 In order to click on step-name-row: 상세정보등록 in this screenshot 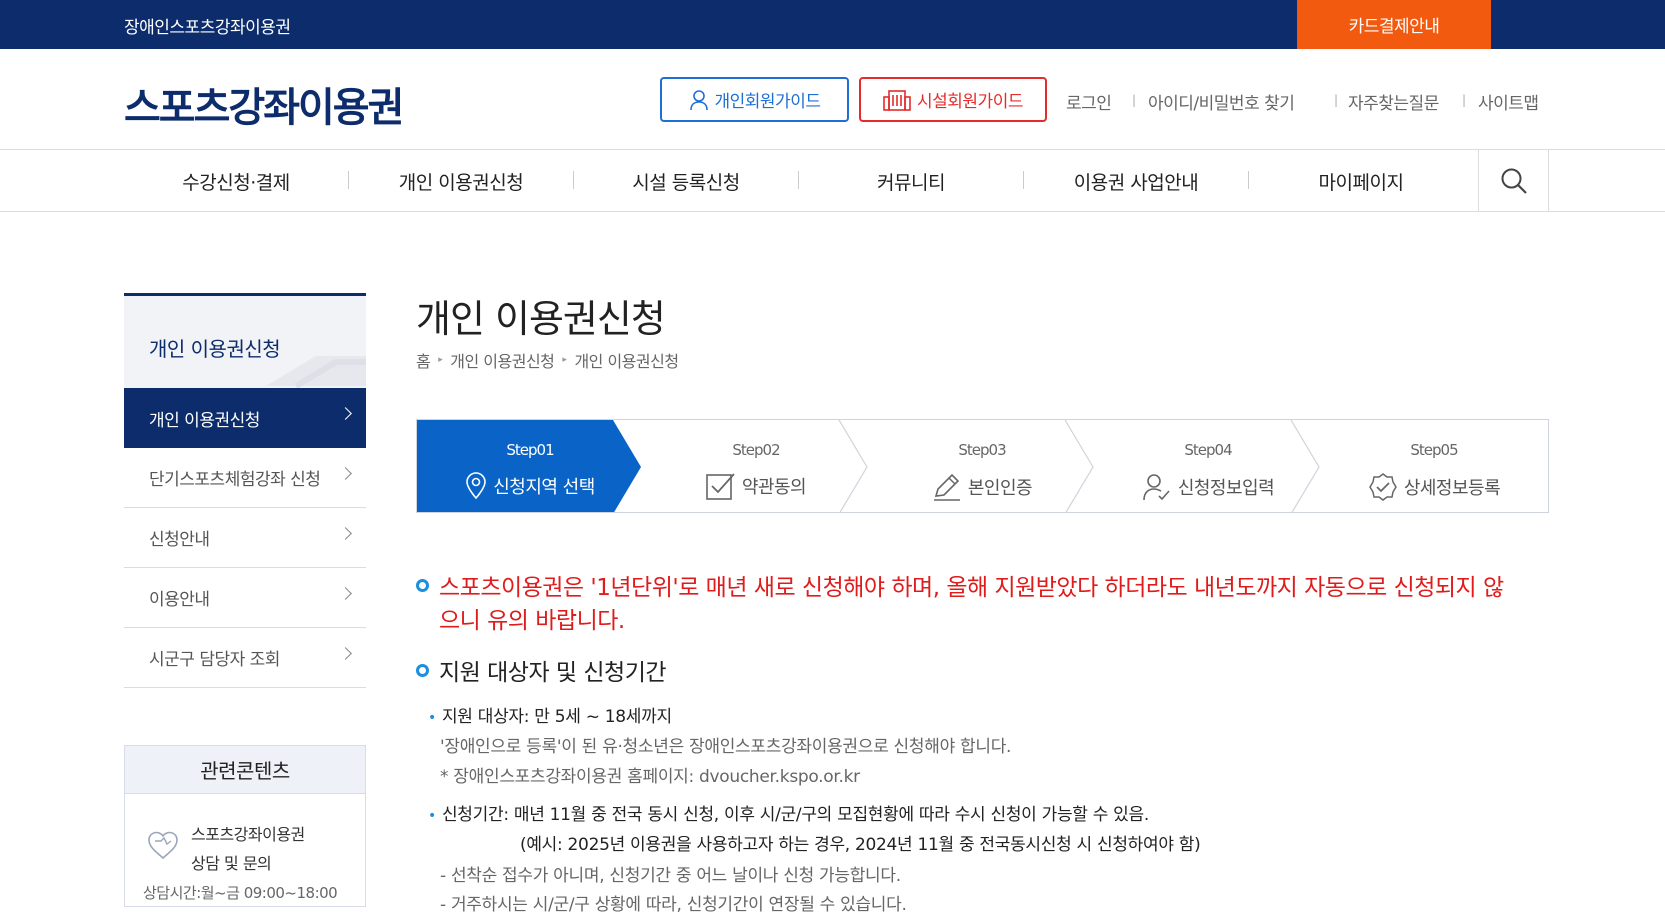, I will do `click(1434, 487)`.